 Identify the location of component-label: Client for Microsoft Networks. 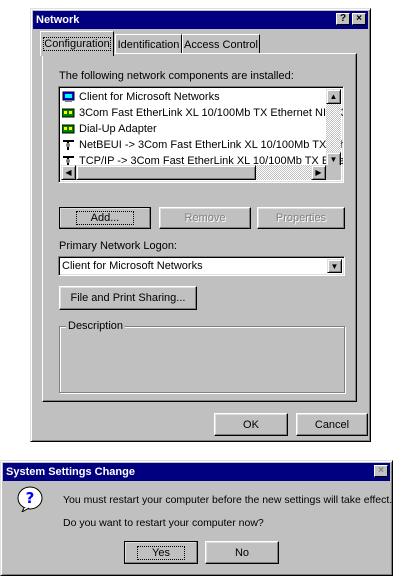
(149, 97).